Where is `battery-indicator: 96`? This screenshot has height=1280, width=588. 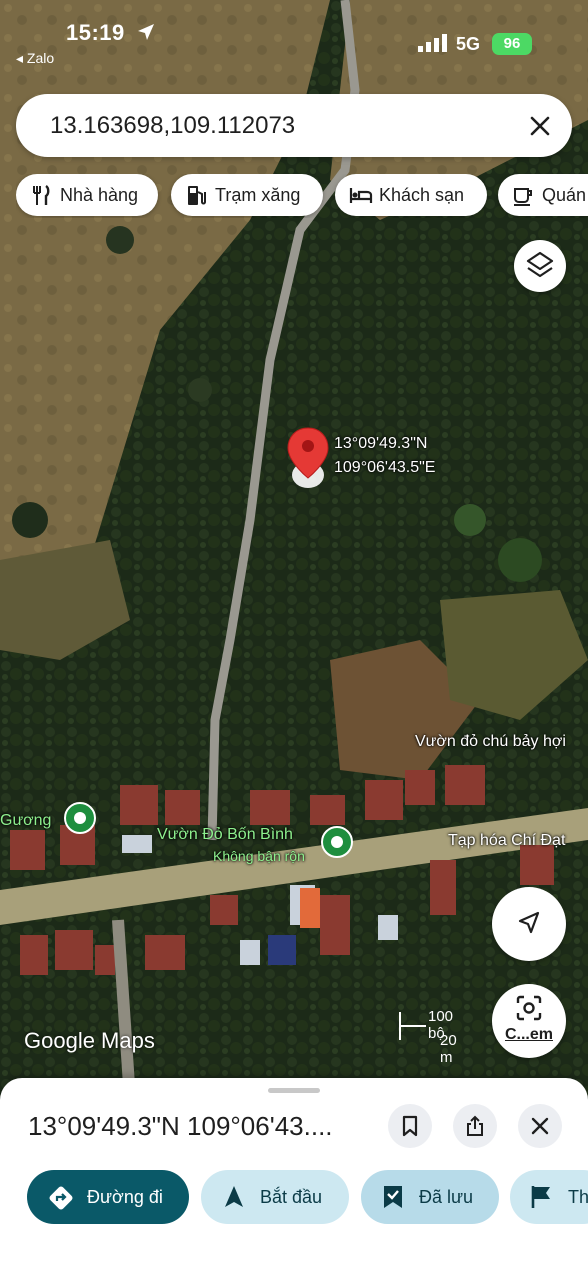 battery-indicator: 96 is located at coordinates (512, 44).